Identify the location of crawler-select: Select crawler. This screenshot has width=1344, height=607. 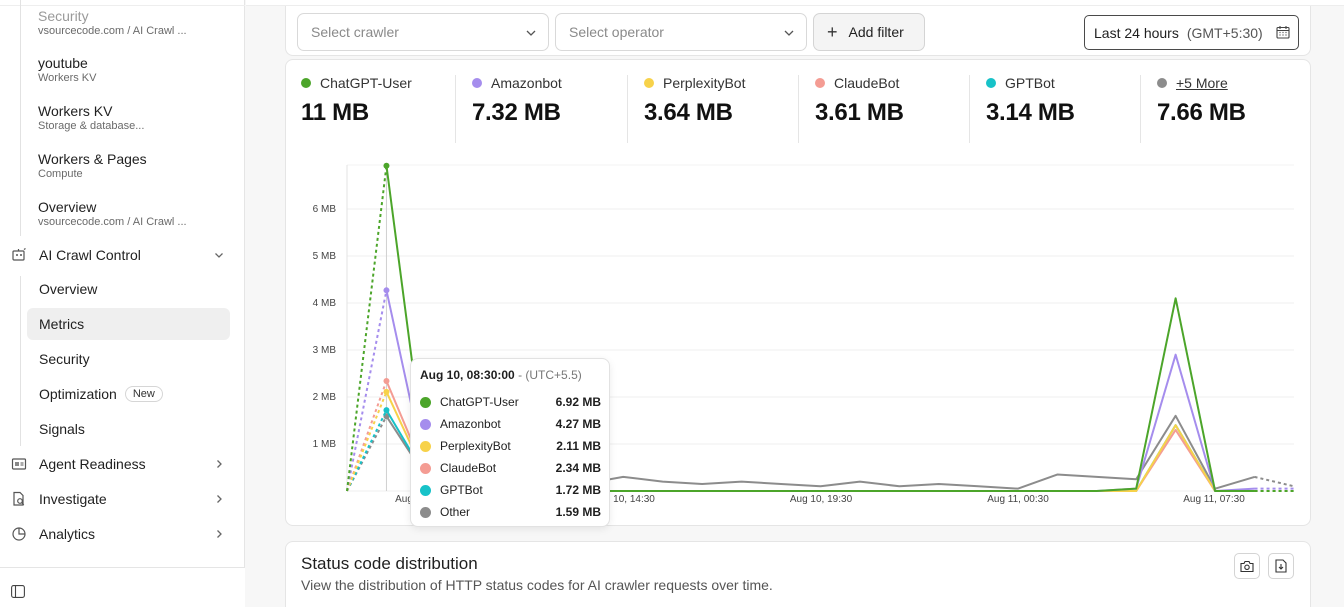
(423, 32).